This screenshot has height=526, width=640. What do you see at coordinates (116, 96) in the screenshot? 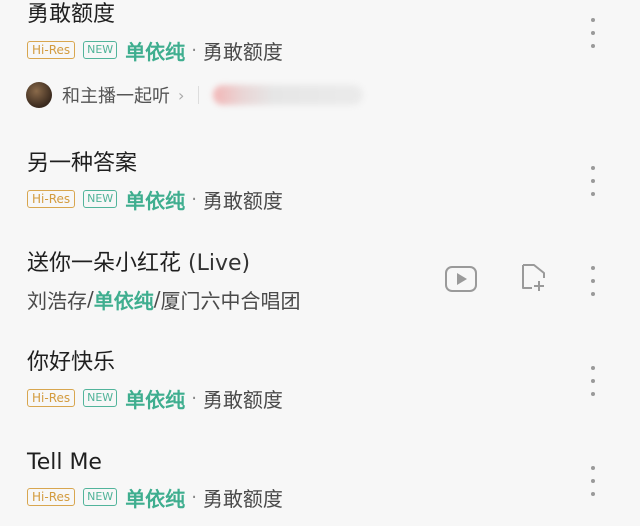
I see `listen-with-host-label: 和主播一起听` at bounding box center [116, 96].